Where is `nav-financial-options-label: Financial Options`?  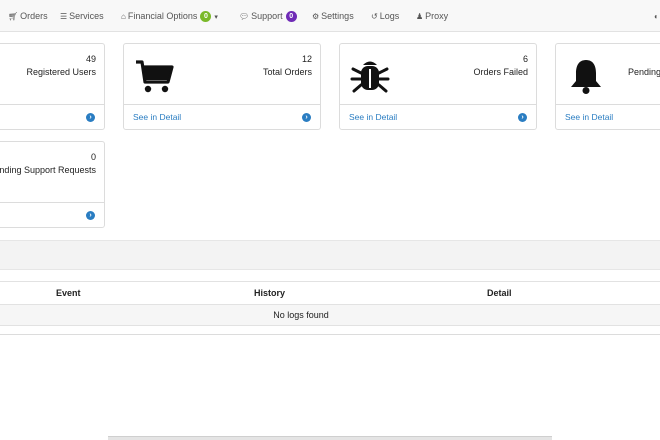
nav-financial-options-label: Financial Options is located at coordinates (162, 16).